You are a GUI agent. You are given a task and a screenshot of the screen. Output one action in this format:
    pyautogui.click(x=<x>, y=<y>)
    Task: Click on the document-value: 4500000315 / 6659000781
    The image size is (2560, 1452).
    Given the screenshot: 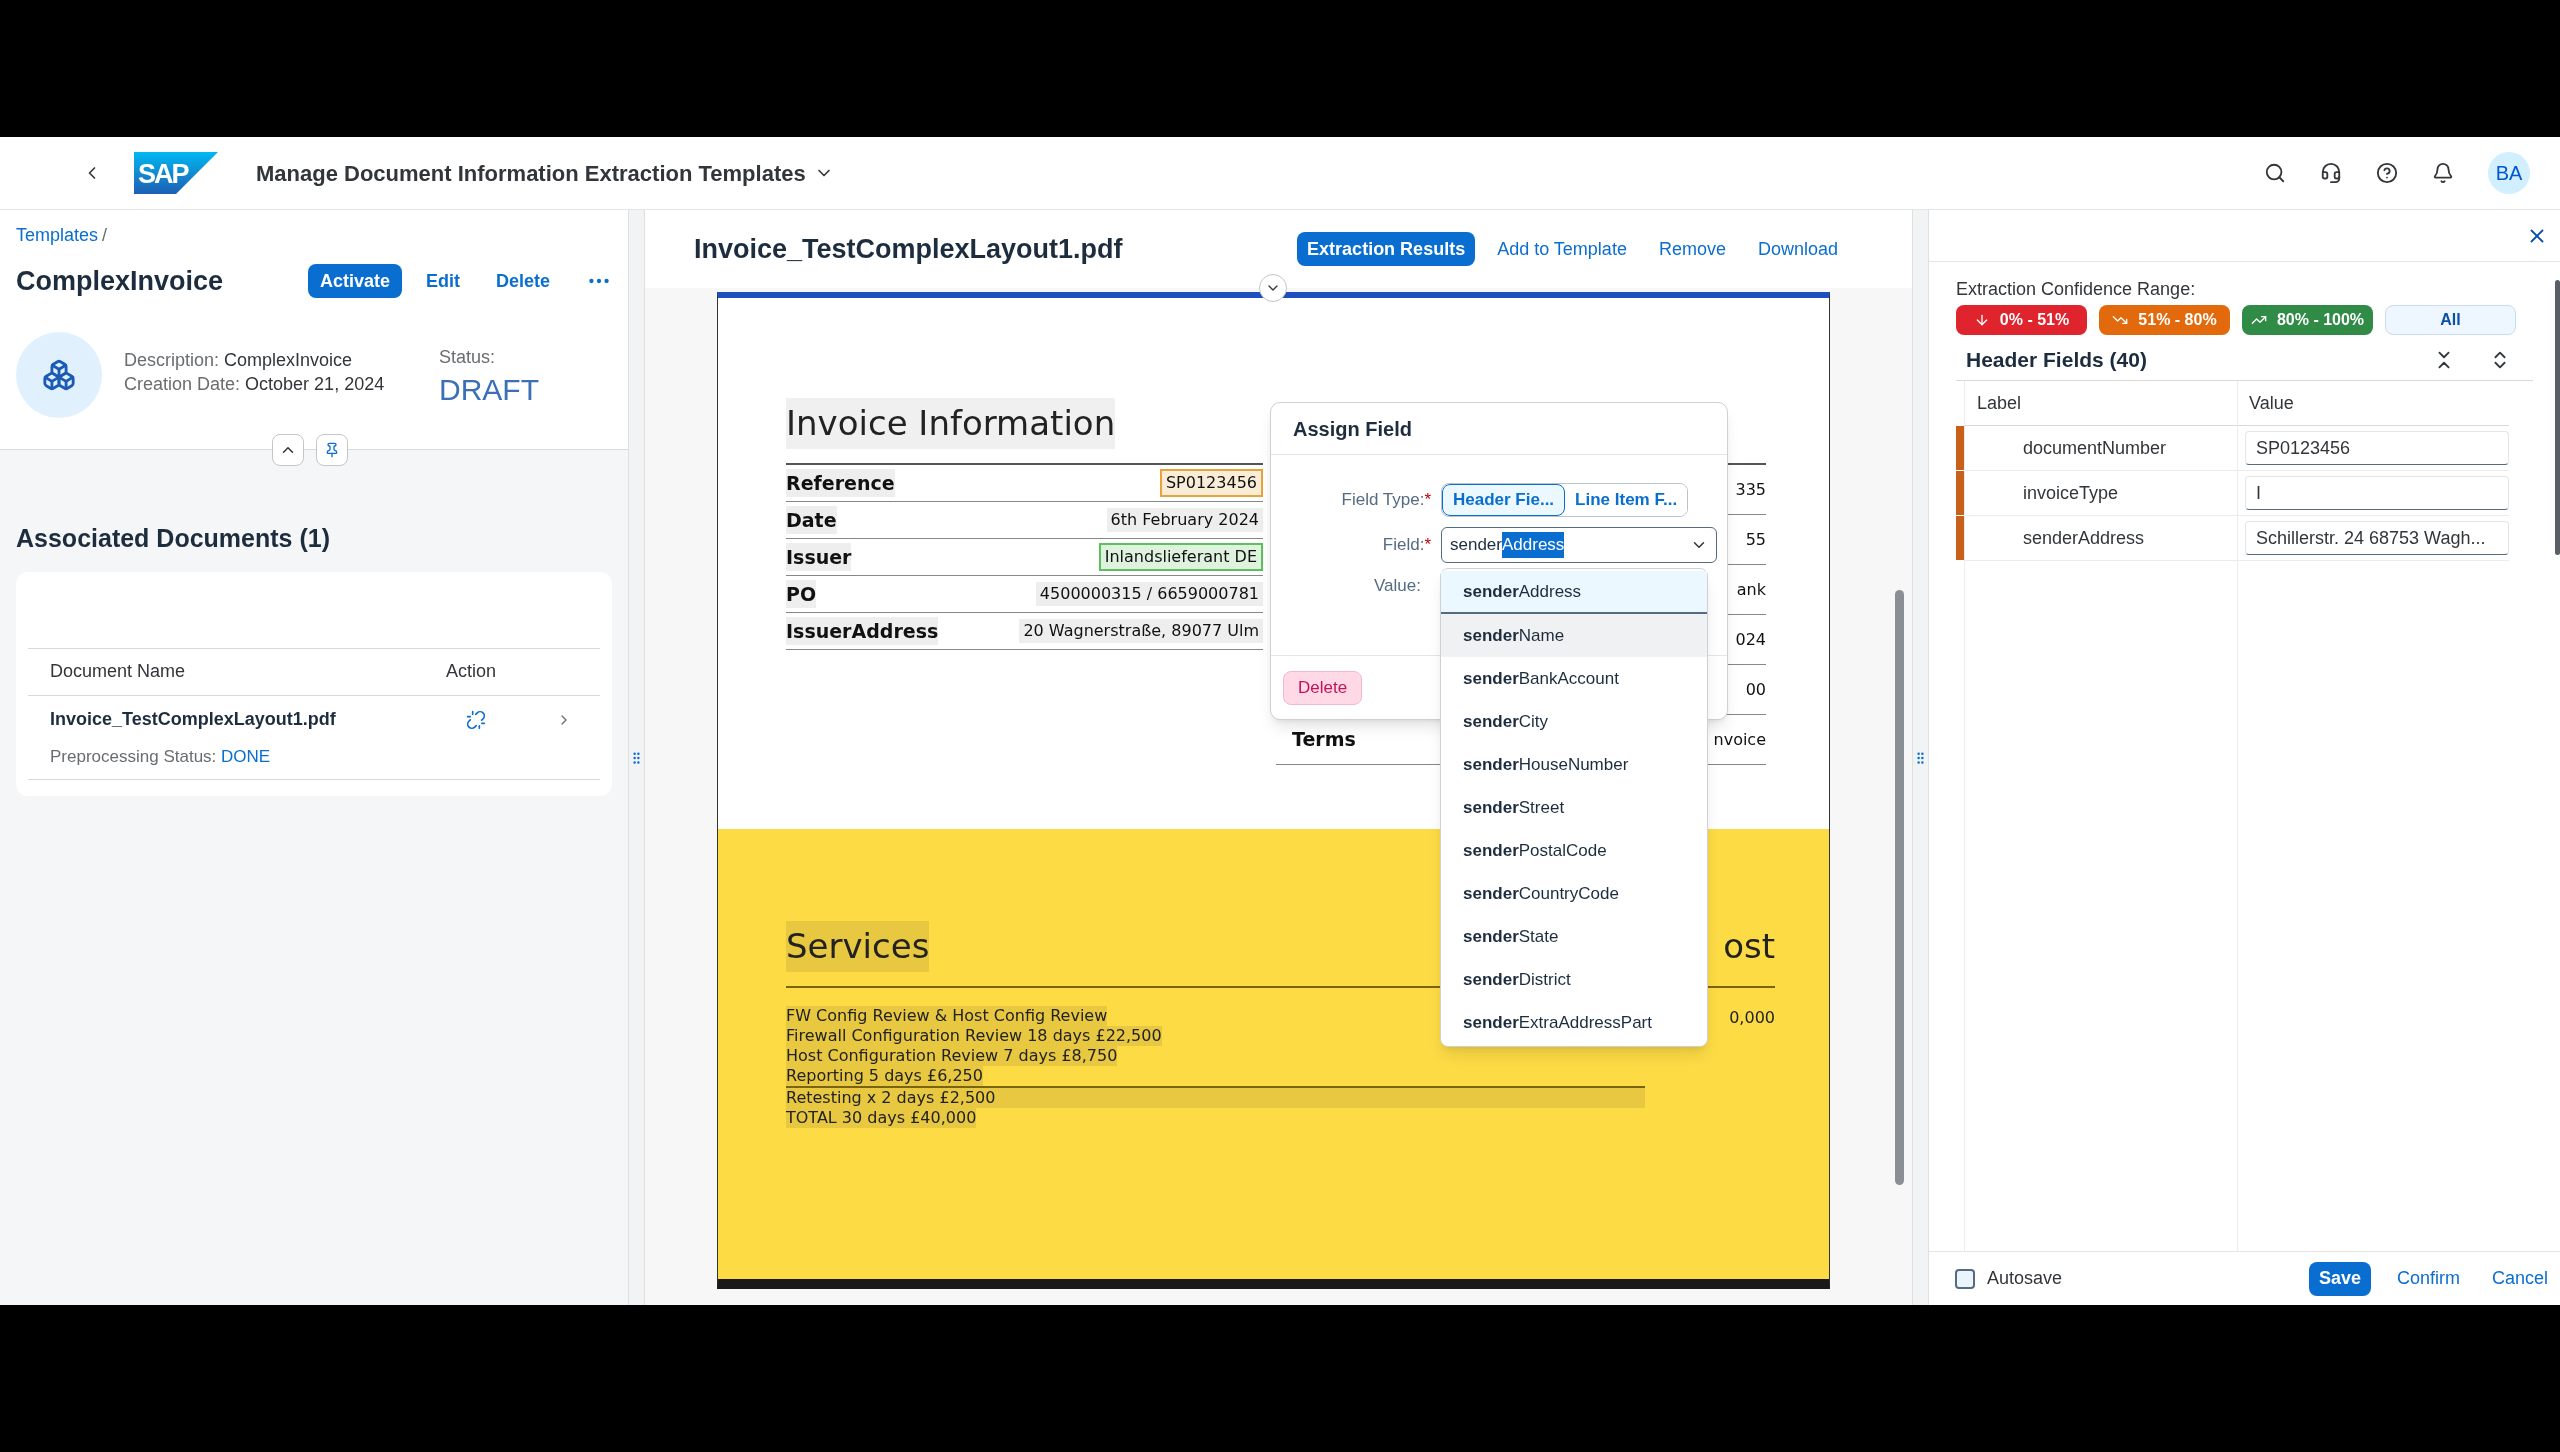 What is the action you would take?
    pyautogui.click(x=1149, y=594)
    